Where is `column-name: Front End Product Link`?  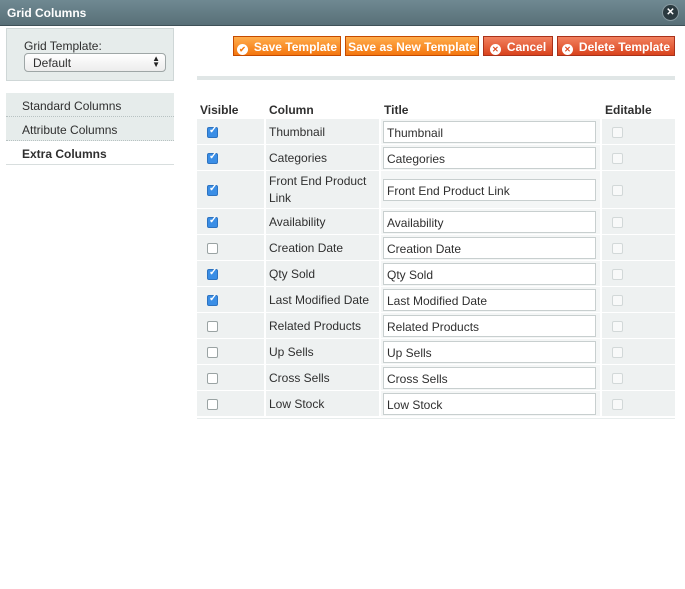
column-name: Front End Product Link is located at coordinates (318, 189).